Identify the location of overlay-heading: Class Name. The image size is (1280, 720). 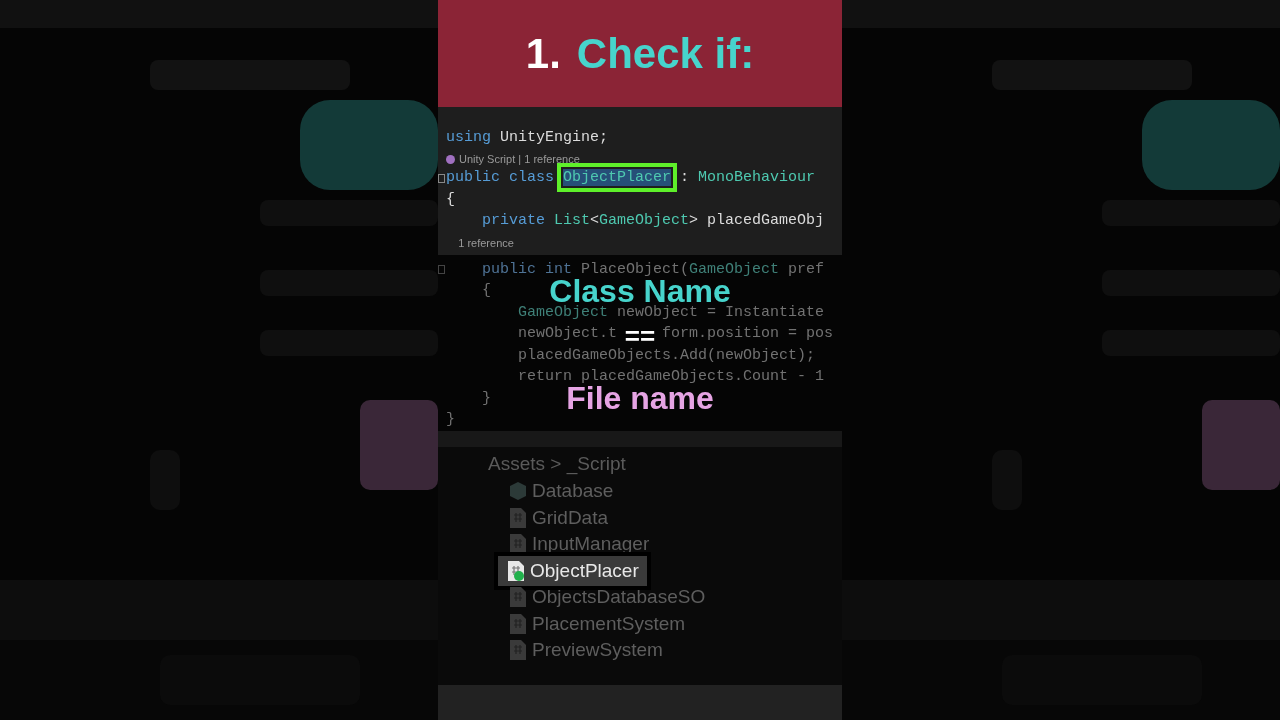
(640, 291).